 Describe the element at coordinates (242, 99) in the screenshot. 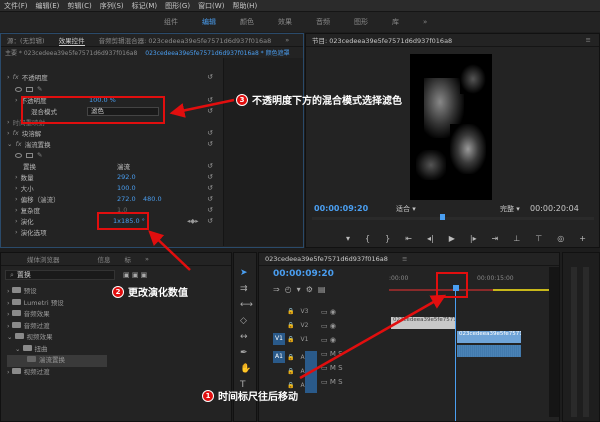

I see `callout-3-number: 3` at that location.